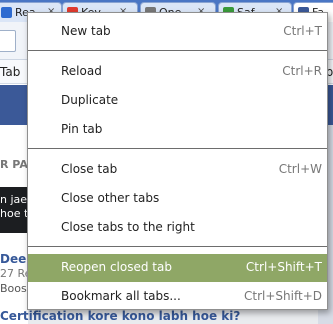 The width and height of the screenshot is (333, 324). What do you see at coordinates (120, 316) in the screenshot?
I see `post-title: Certification kore kono labh hoe ki?` at bounding box center [120, 316].